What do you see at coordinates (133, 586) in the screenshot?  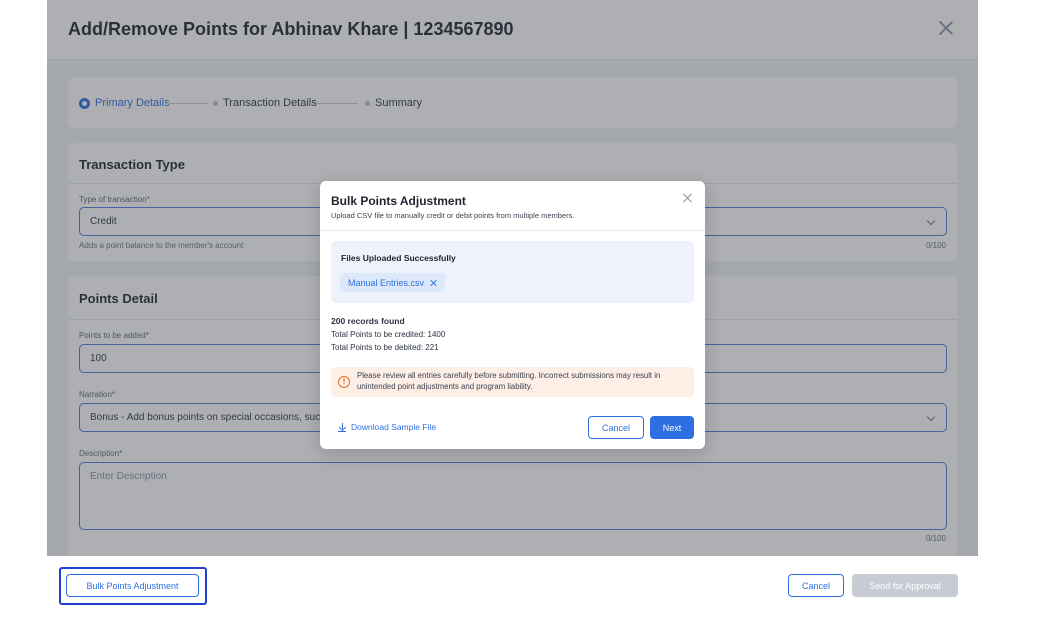 I see `highlight-box` at bounding box center [133, 586].